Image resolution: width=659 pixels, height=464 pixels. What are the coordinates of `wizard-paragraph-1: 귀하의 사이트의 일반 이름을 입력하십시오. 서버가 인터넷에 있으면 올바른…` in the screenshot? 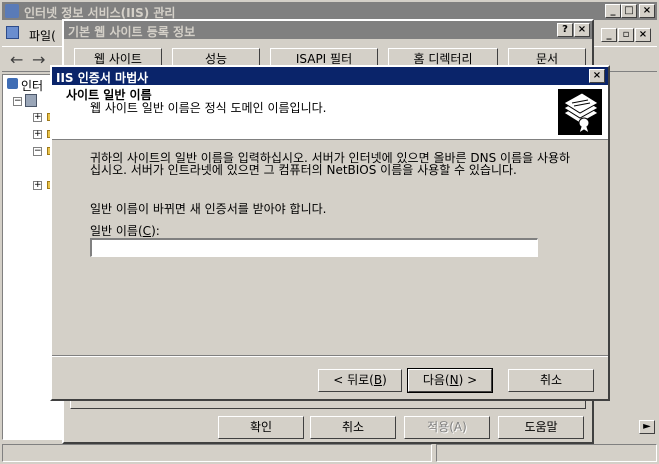 It's located at (330, 164).